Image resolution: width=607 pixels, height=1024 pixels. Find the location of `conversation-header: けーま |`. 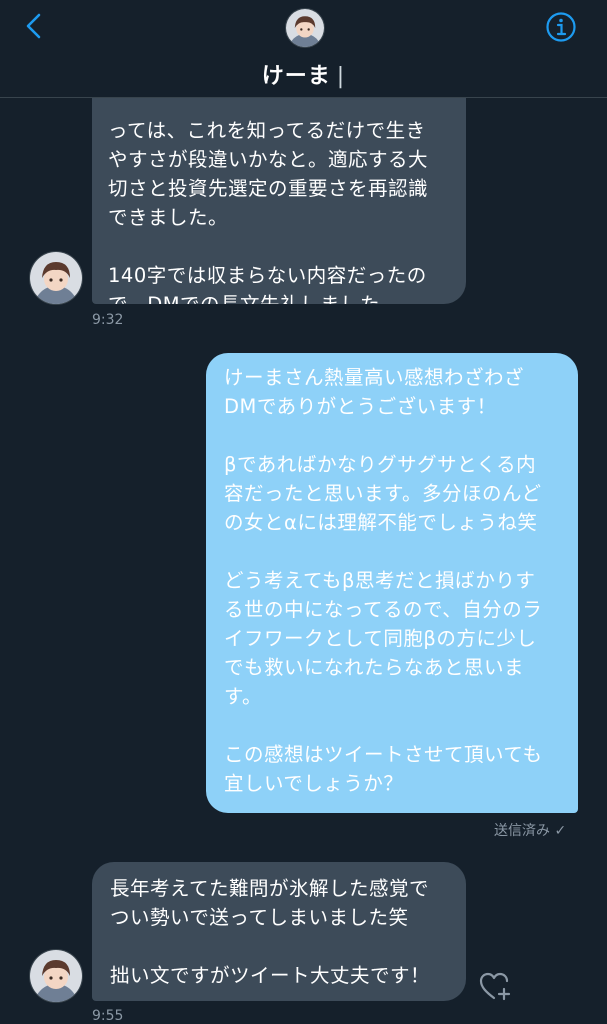

conversation-header: けーま | is located at coordinates (303, 49).